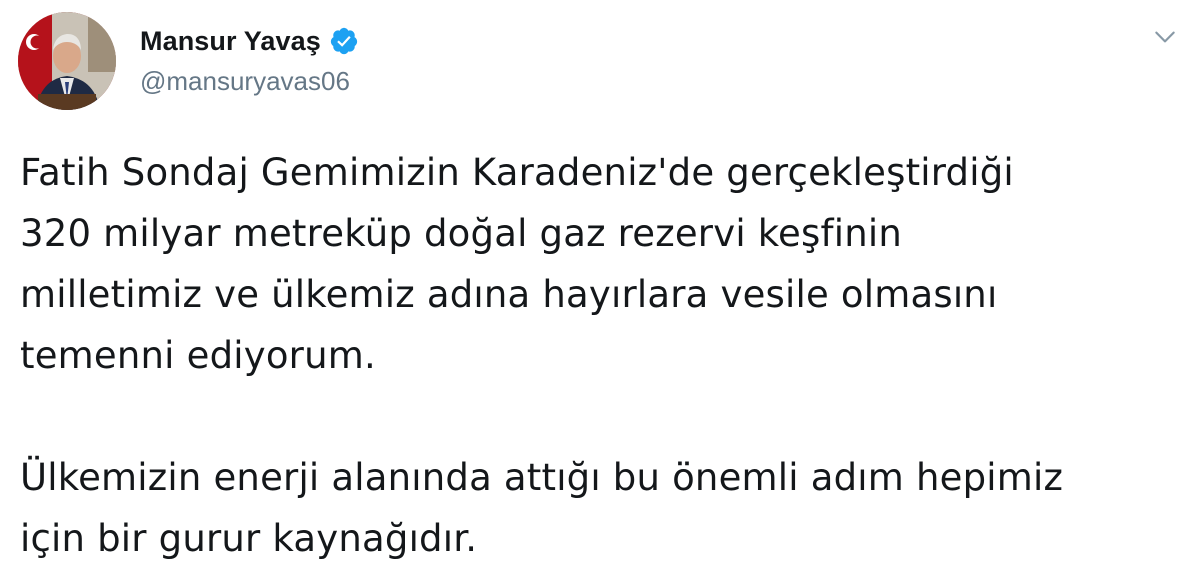  I want to click on tweet-text-line: temenni ediyorum., so click(198, 355).